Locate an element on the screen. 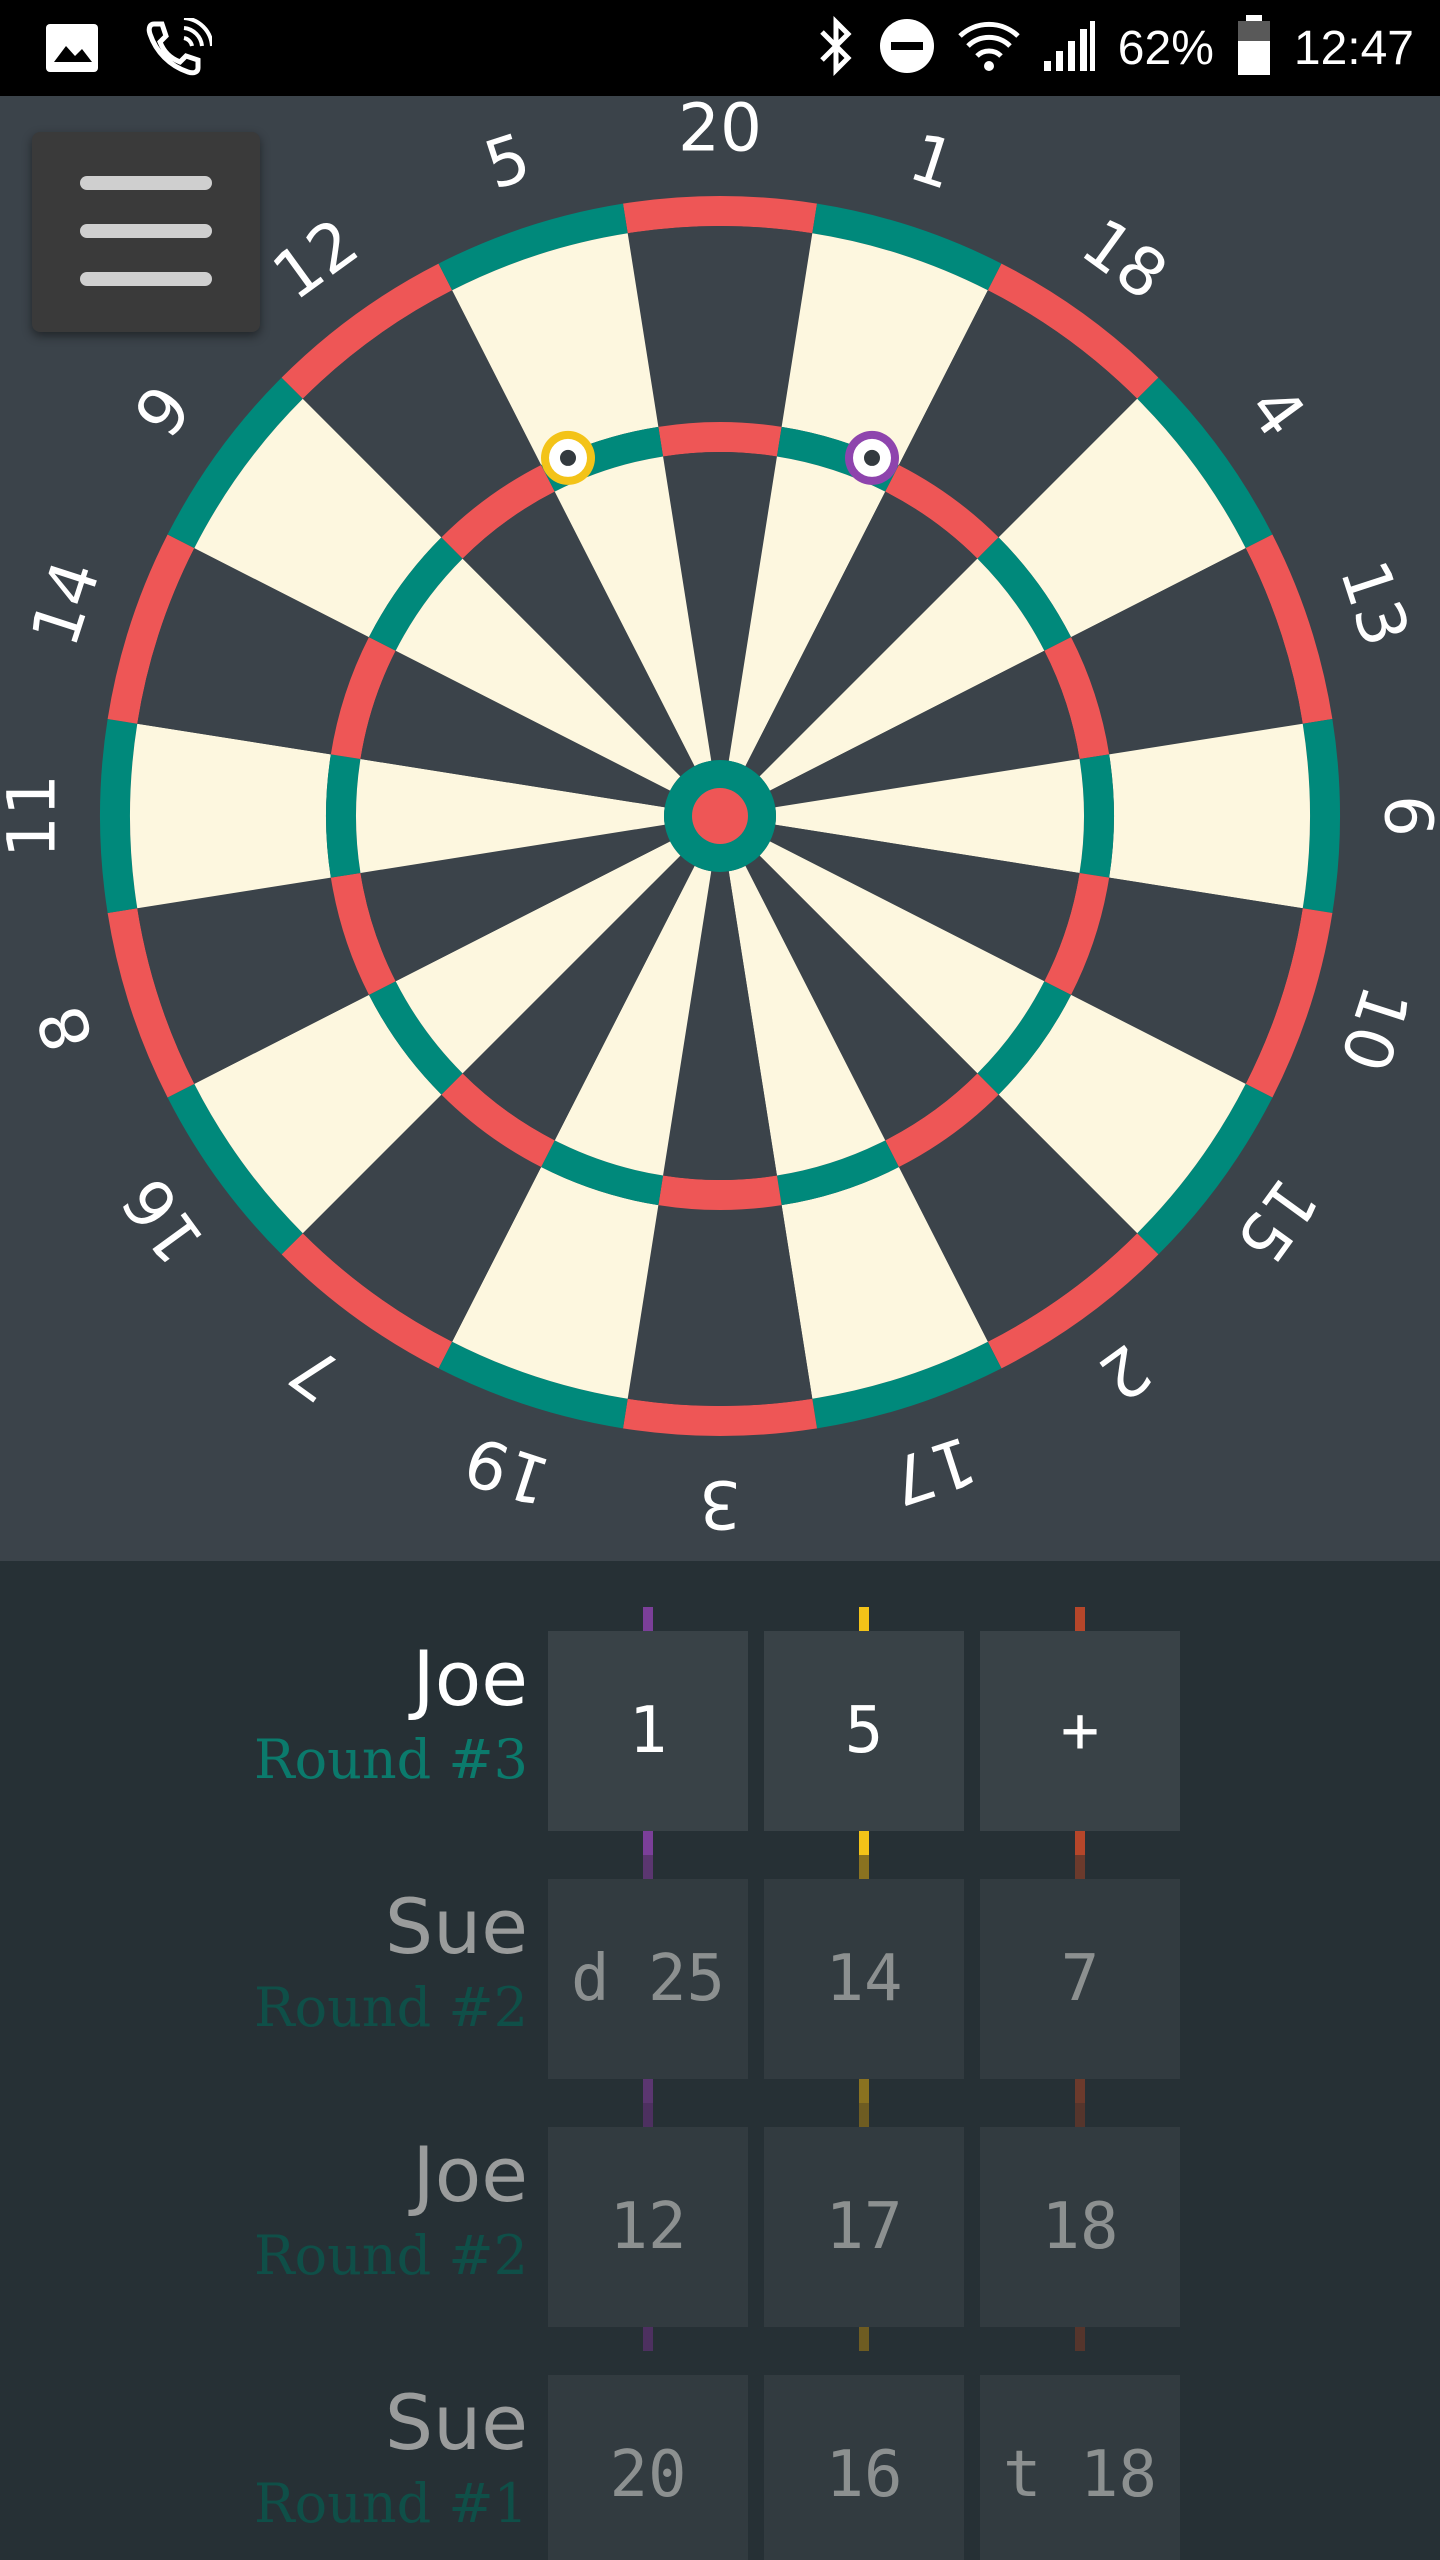 The width and height of the screenshot is (1440, 2560). board-number-1: 1 is located at coordinates (933, 162).